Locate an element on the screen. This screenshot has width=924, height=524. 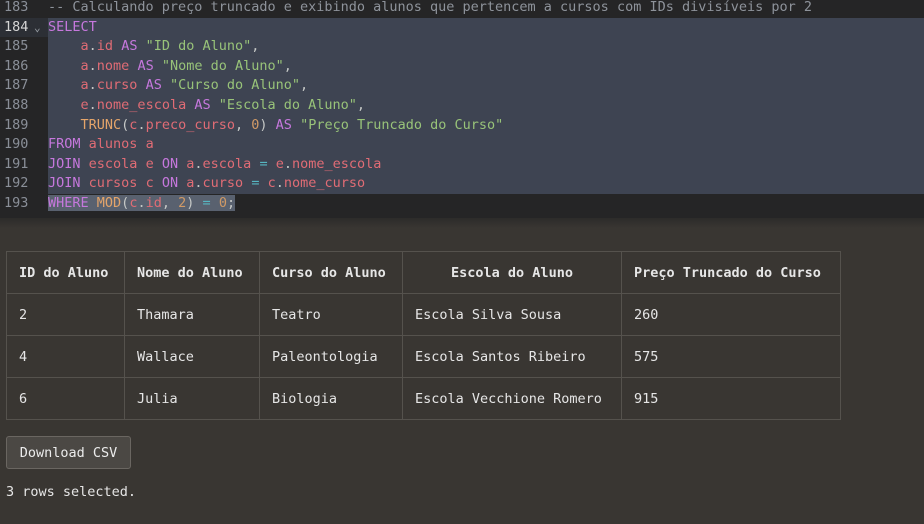
code-token: id is located at coordinates (105, 46).